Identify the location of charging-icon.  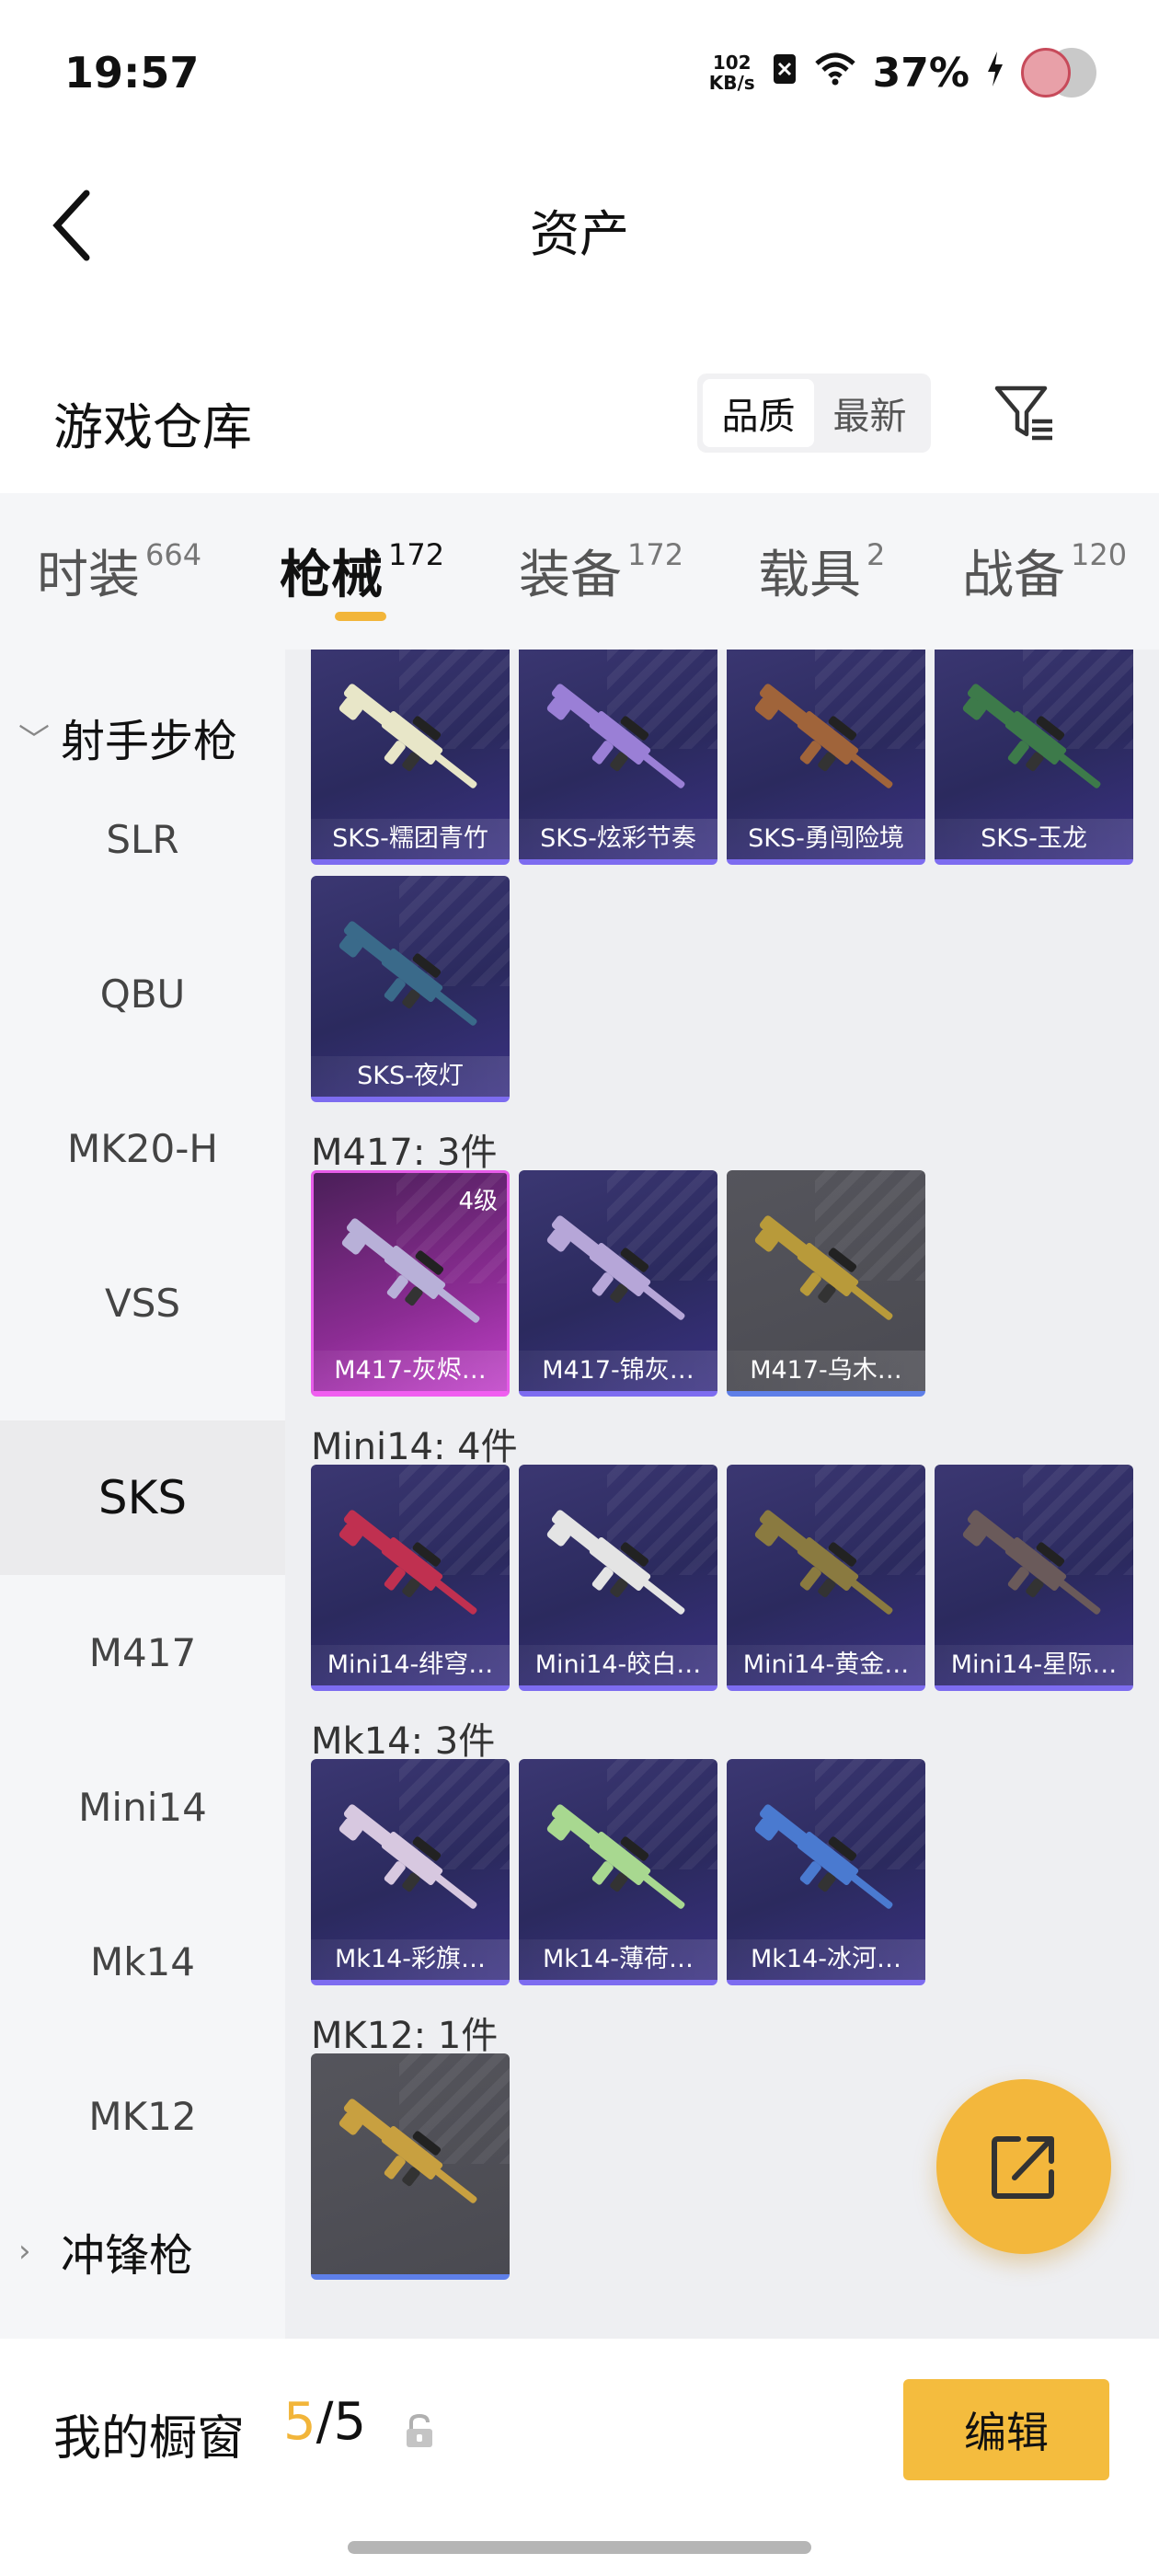
(995, 73).